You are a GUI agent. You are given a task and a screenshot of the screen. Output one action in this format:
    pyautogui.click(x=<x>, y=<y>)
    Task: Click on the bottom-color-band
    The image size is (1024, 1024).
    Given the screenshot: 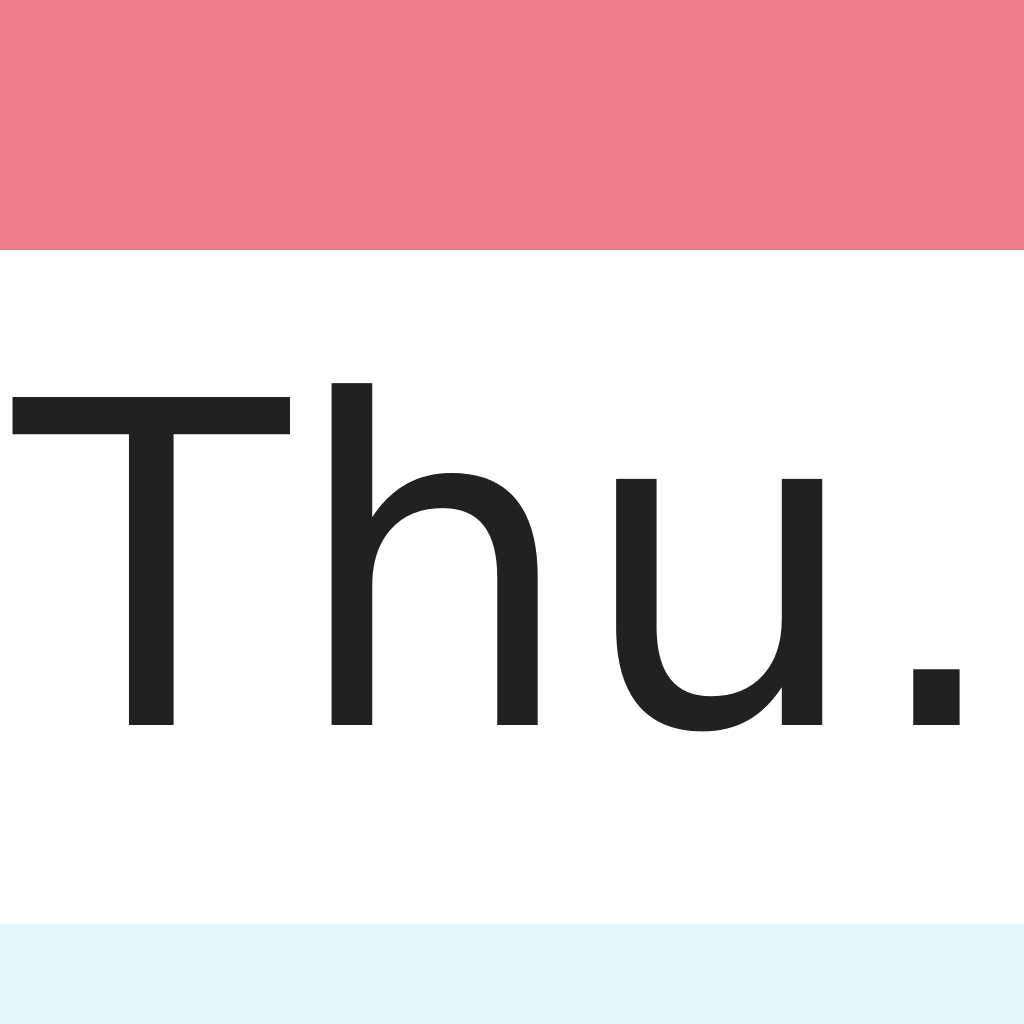 What is the action you would take?
    pyautogui.click(x=512, y=974)
    